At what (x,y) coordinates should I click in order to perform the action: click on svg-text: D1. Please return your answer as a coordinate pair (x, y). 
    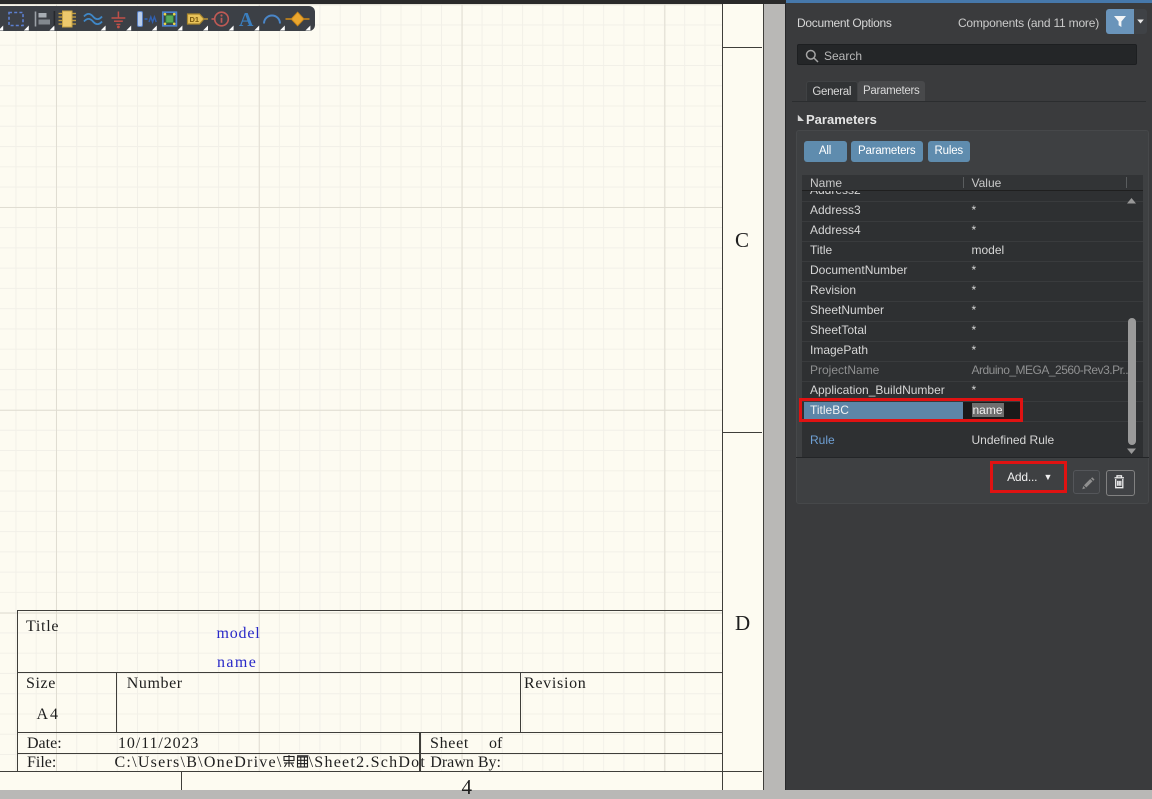
    Looking at the image, I should click on (195, 19).